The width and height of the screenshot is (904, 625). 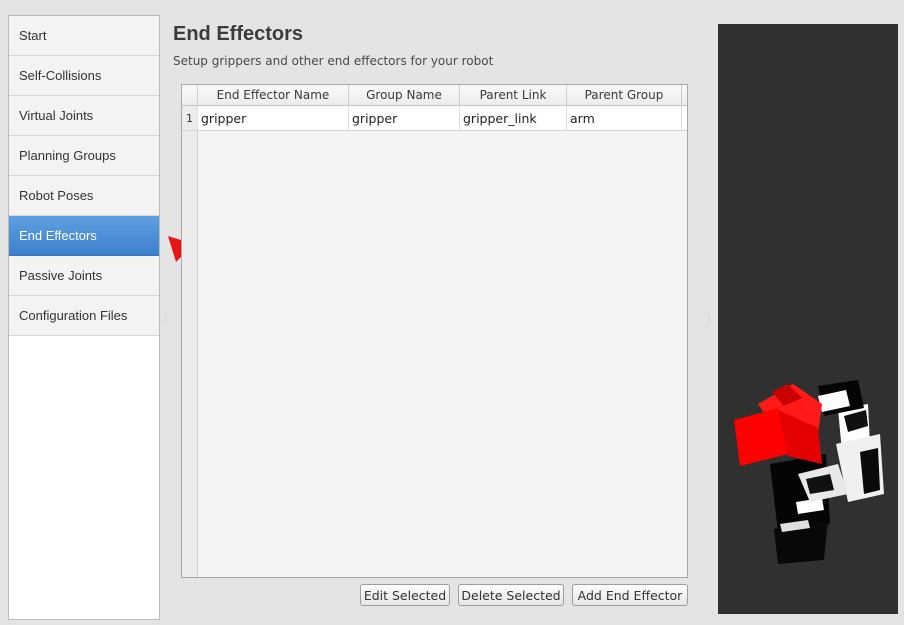 I want to click on sidebar-item-passive-joints: Passive Joints, so click(x=84, y=276).